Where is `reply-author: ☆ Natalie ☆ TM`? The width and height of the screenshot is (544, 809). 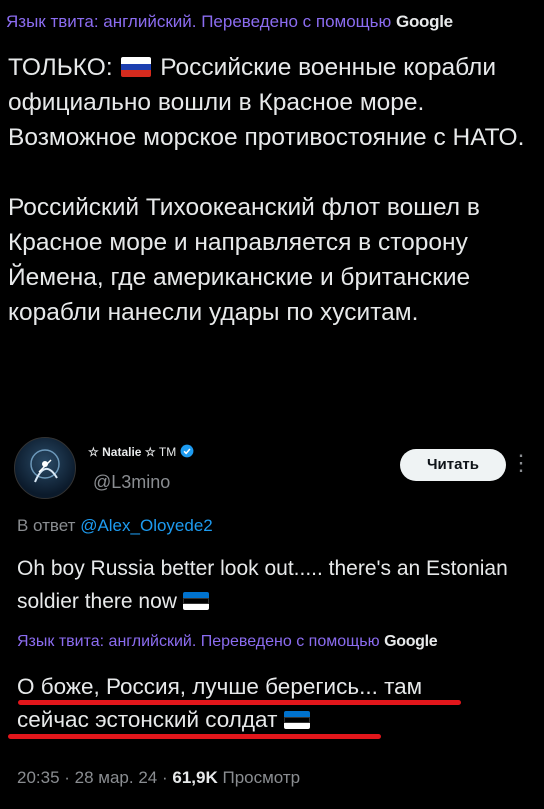
reply-author: ☆ Natalie ☆ TM is located at coordinates (141, 451).